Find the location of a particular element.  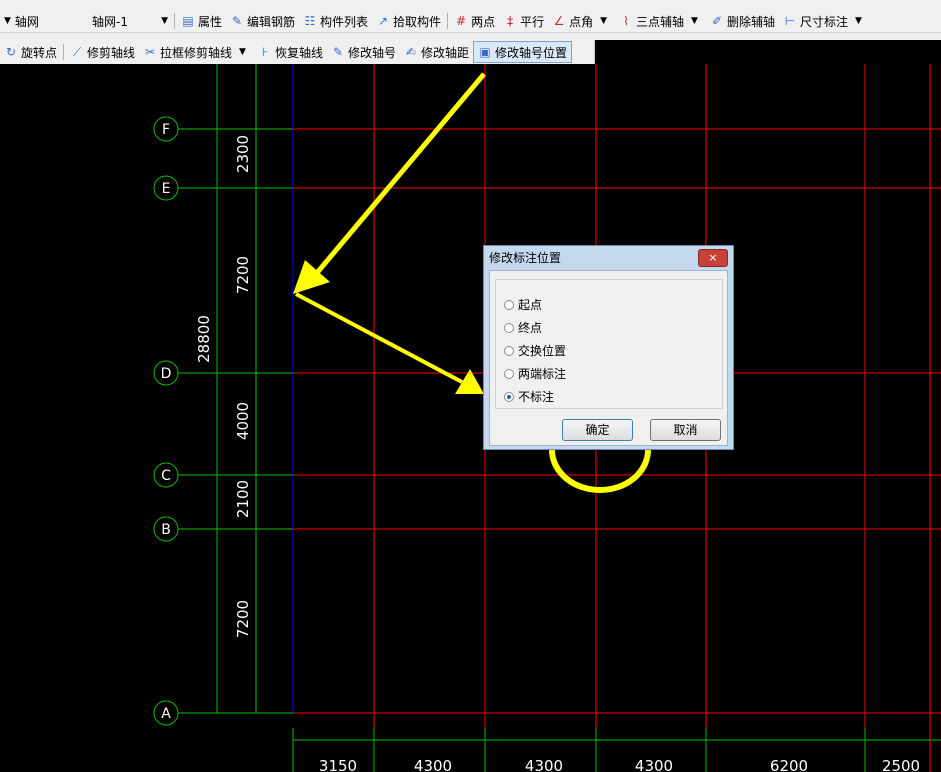

position-icon: ▣ is located at coordinates (485, 52).